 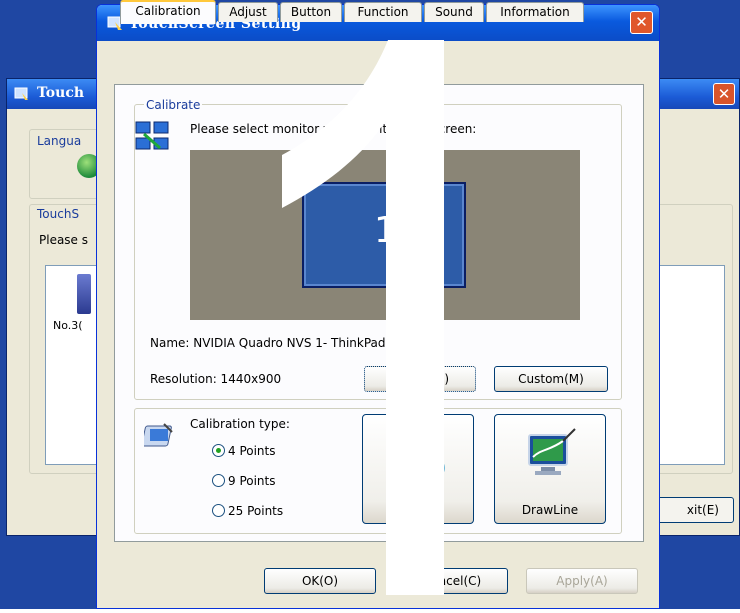 What do you see at coordinates (84, 294) in the screenshot?
I see `device-icon` at bounding box center [84, 294].